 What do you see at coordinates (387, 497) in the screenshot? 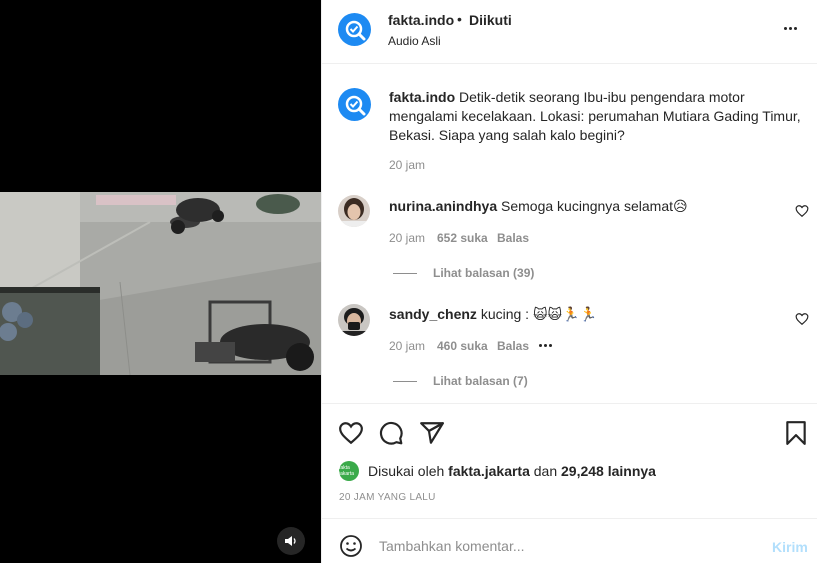
I see `post-timestamp: 20 JAM YANG LALU` at bounding box center [387, 497].